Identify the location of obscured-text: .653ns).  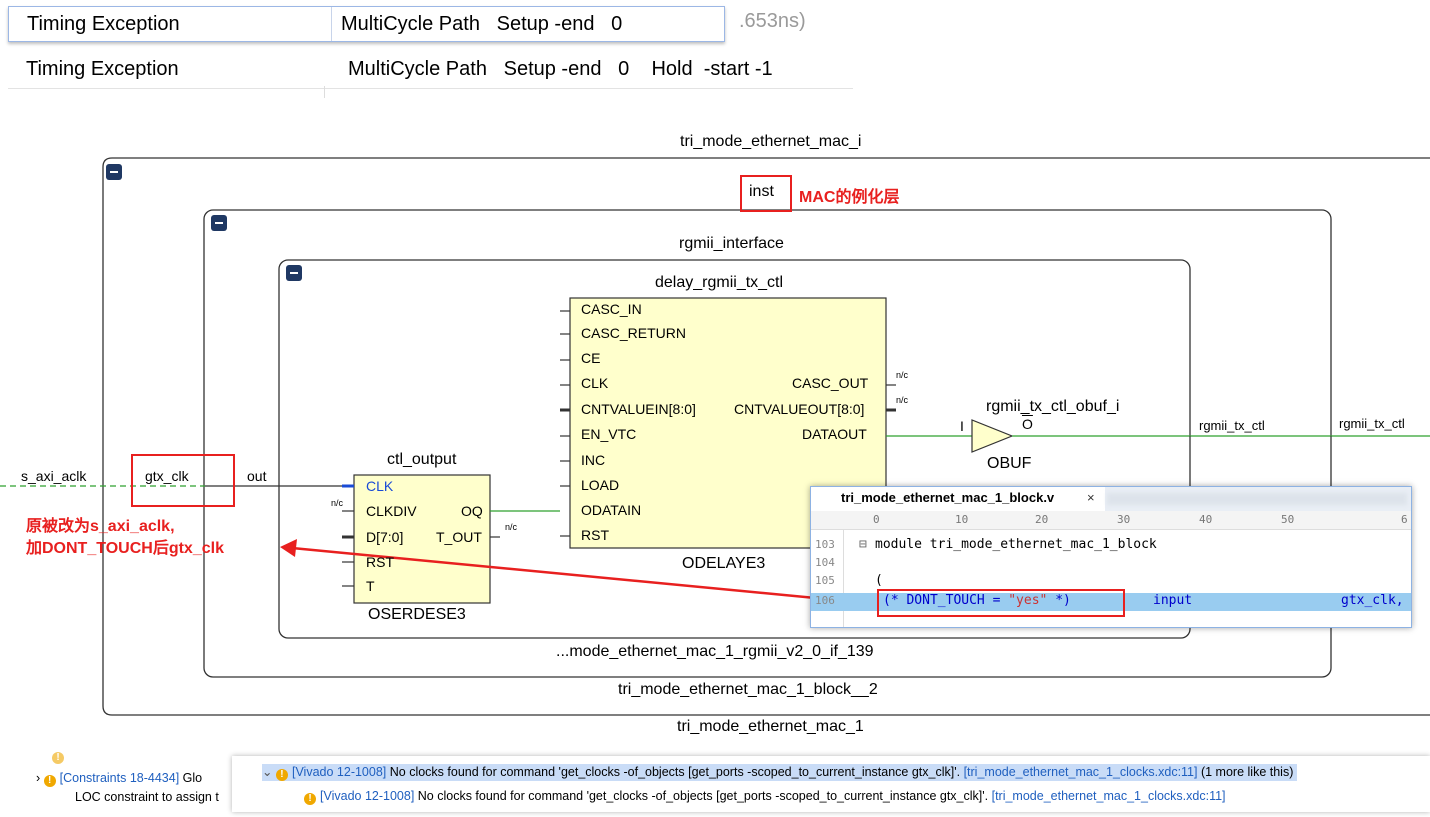
(772, 21).